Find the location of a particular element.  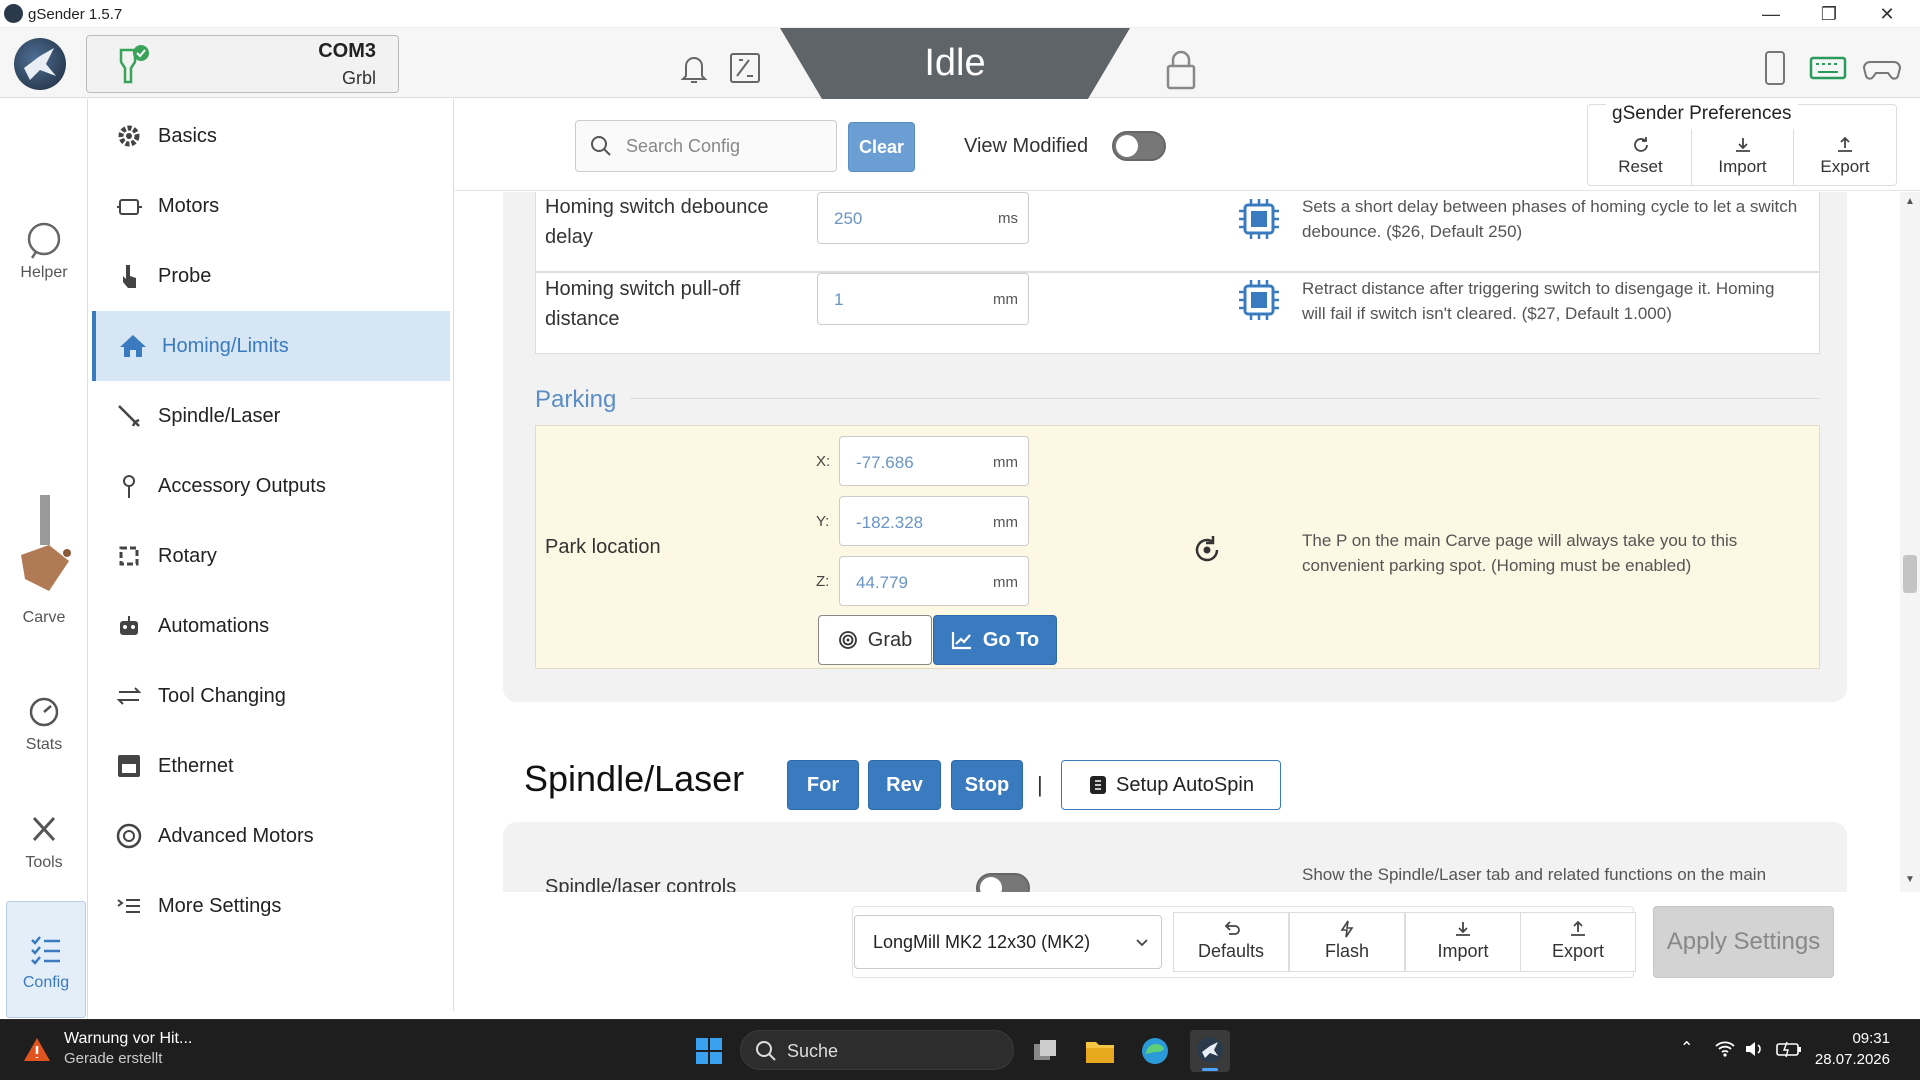

import-button: Import is located at coordinates (1463, 942).